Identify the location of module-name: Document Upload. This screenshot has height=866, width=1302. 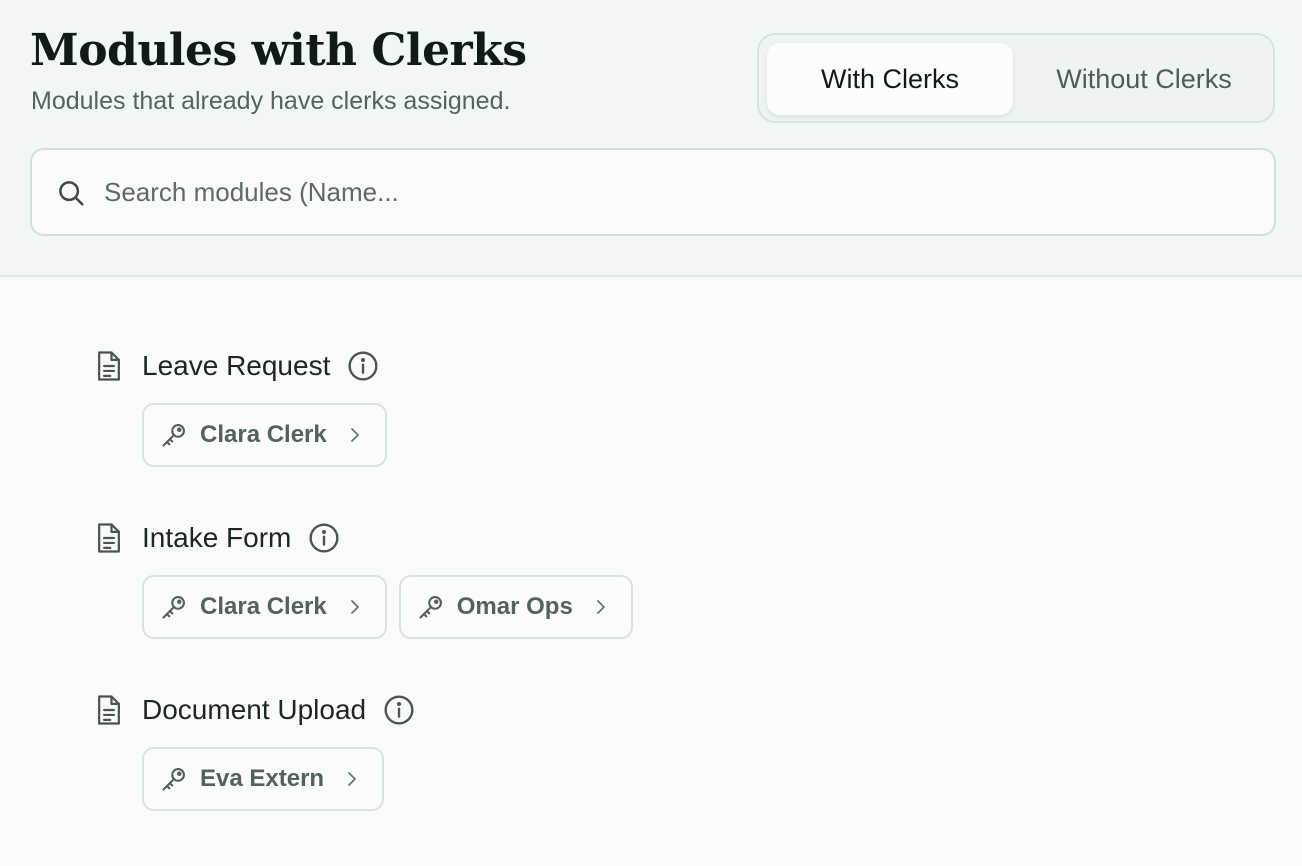
(254, 709).